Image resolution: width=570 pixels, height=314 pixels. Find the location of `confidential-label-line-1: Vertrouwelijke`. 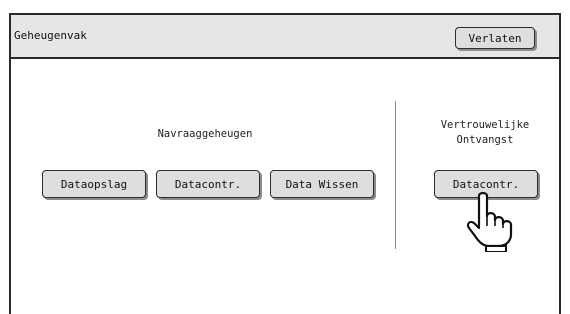

confidential-label-line-1: Vertrouwelijke is located at coordinates (485, 125).